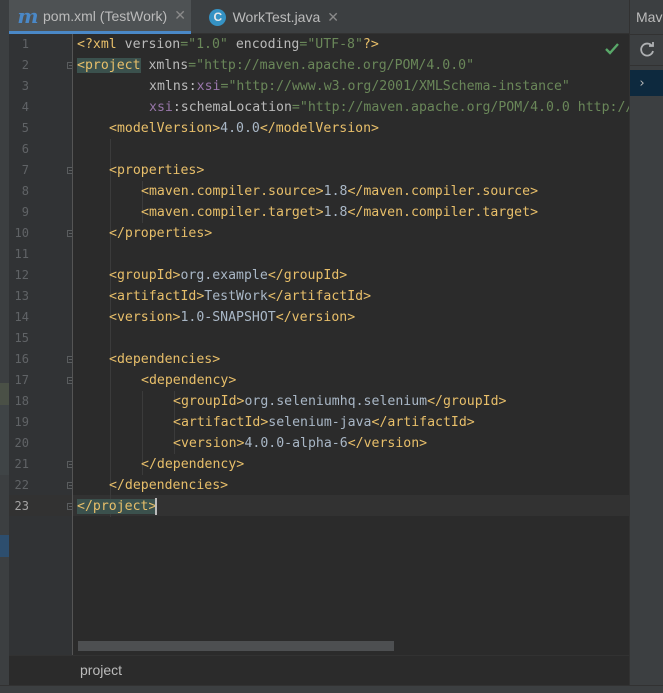  I want to click on line-number: 7, so click(25, 170).